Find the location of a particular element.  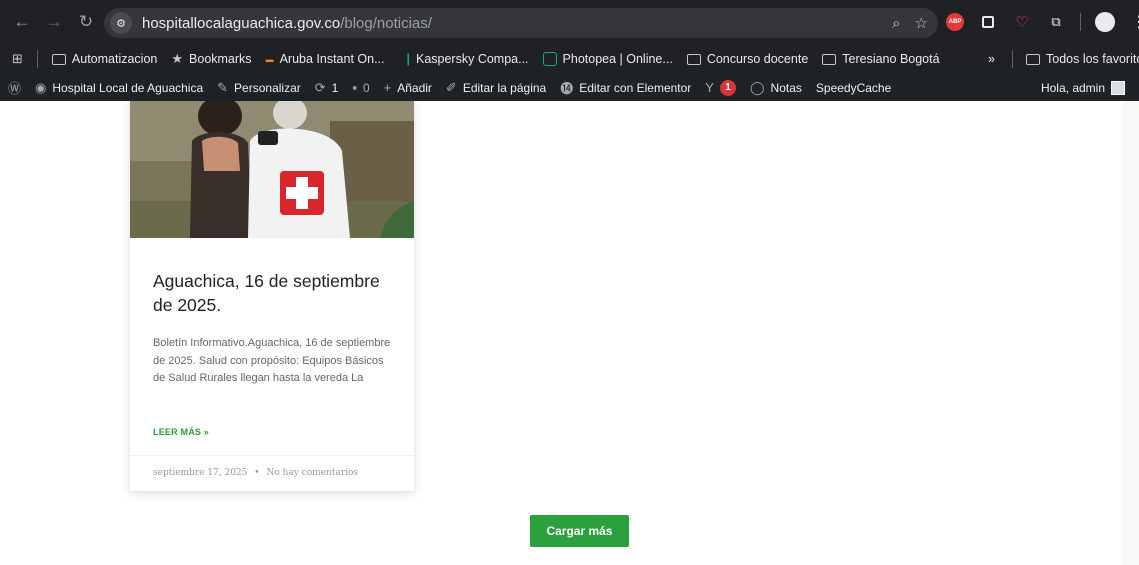

bookmark-label: Concurso docente is located at coordinates (757, 59).